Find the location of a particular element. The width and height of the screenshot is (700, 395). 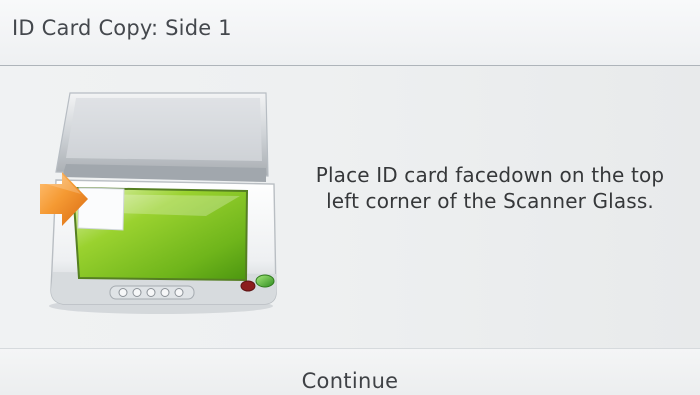

continue-button-label: Continue is located at coordinates (350, 381).